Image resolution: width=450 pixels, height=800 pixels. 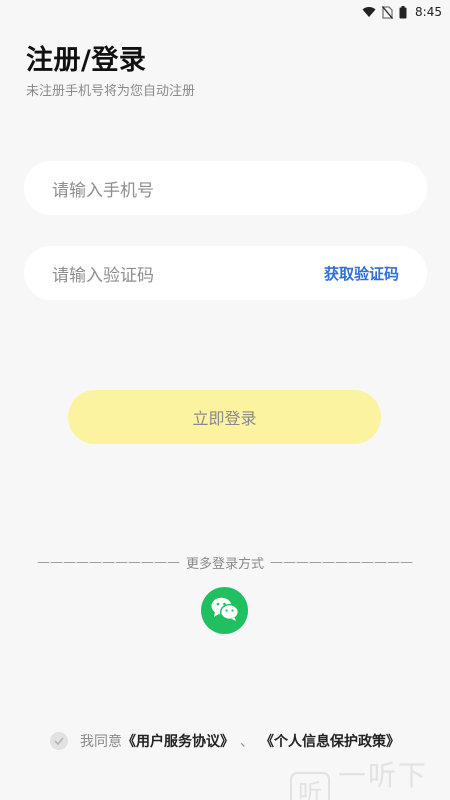 I want to click on page-subtitle: 未注册手机号将为您自动注册, so click(x=111, y=91).